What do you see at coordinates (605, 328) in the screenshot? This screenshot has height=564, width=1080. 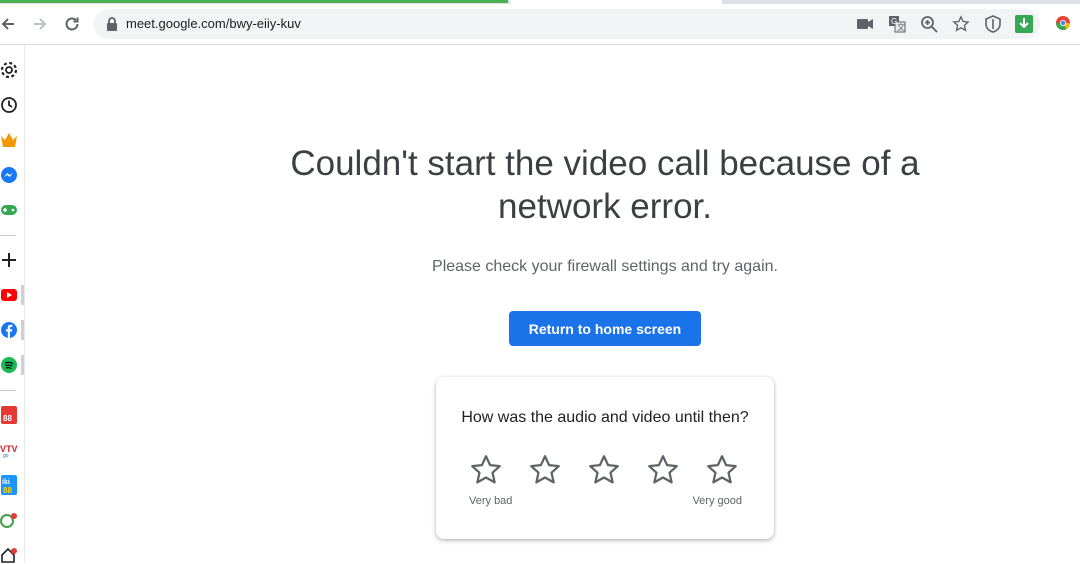 I see `return-home-button: Return to home screen` at bounding box center [605, 328].